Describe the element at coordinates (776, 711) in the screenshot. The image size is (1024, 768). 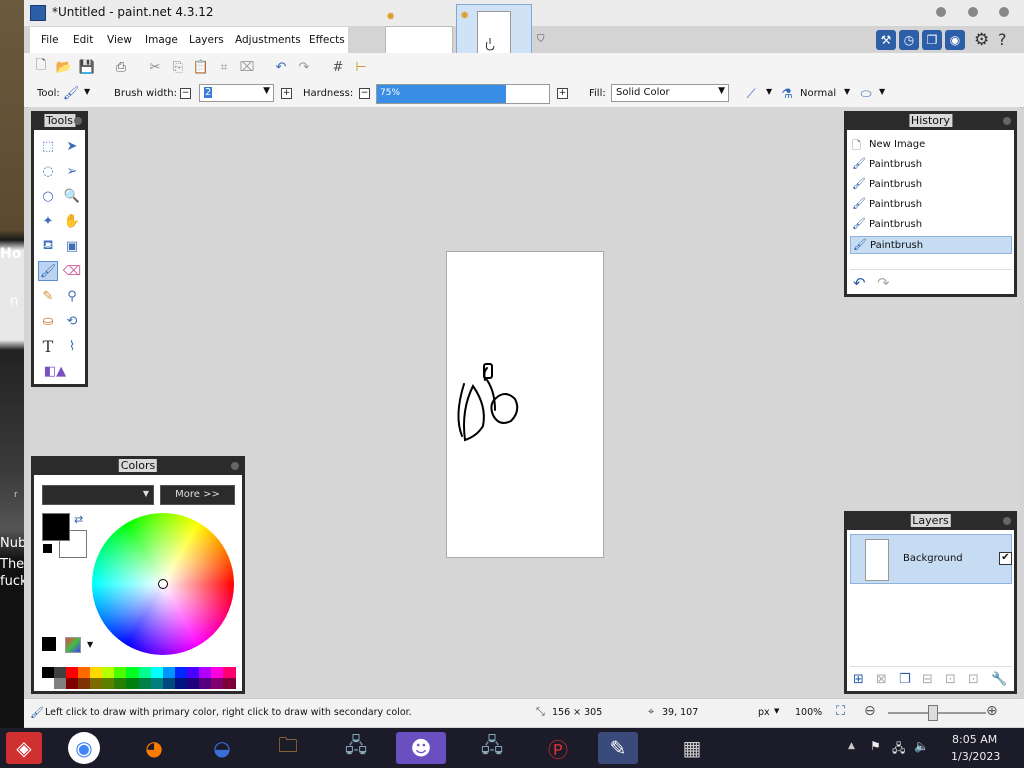
I see `units-dropdown-icon: ▼` at that location.